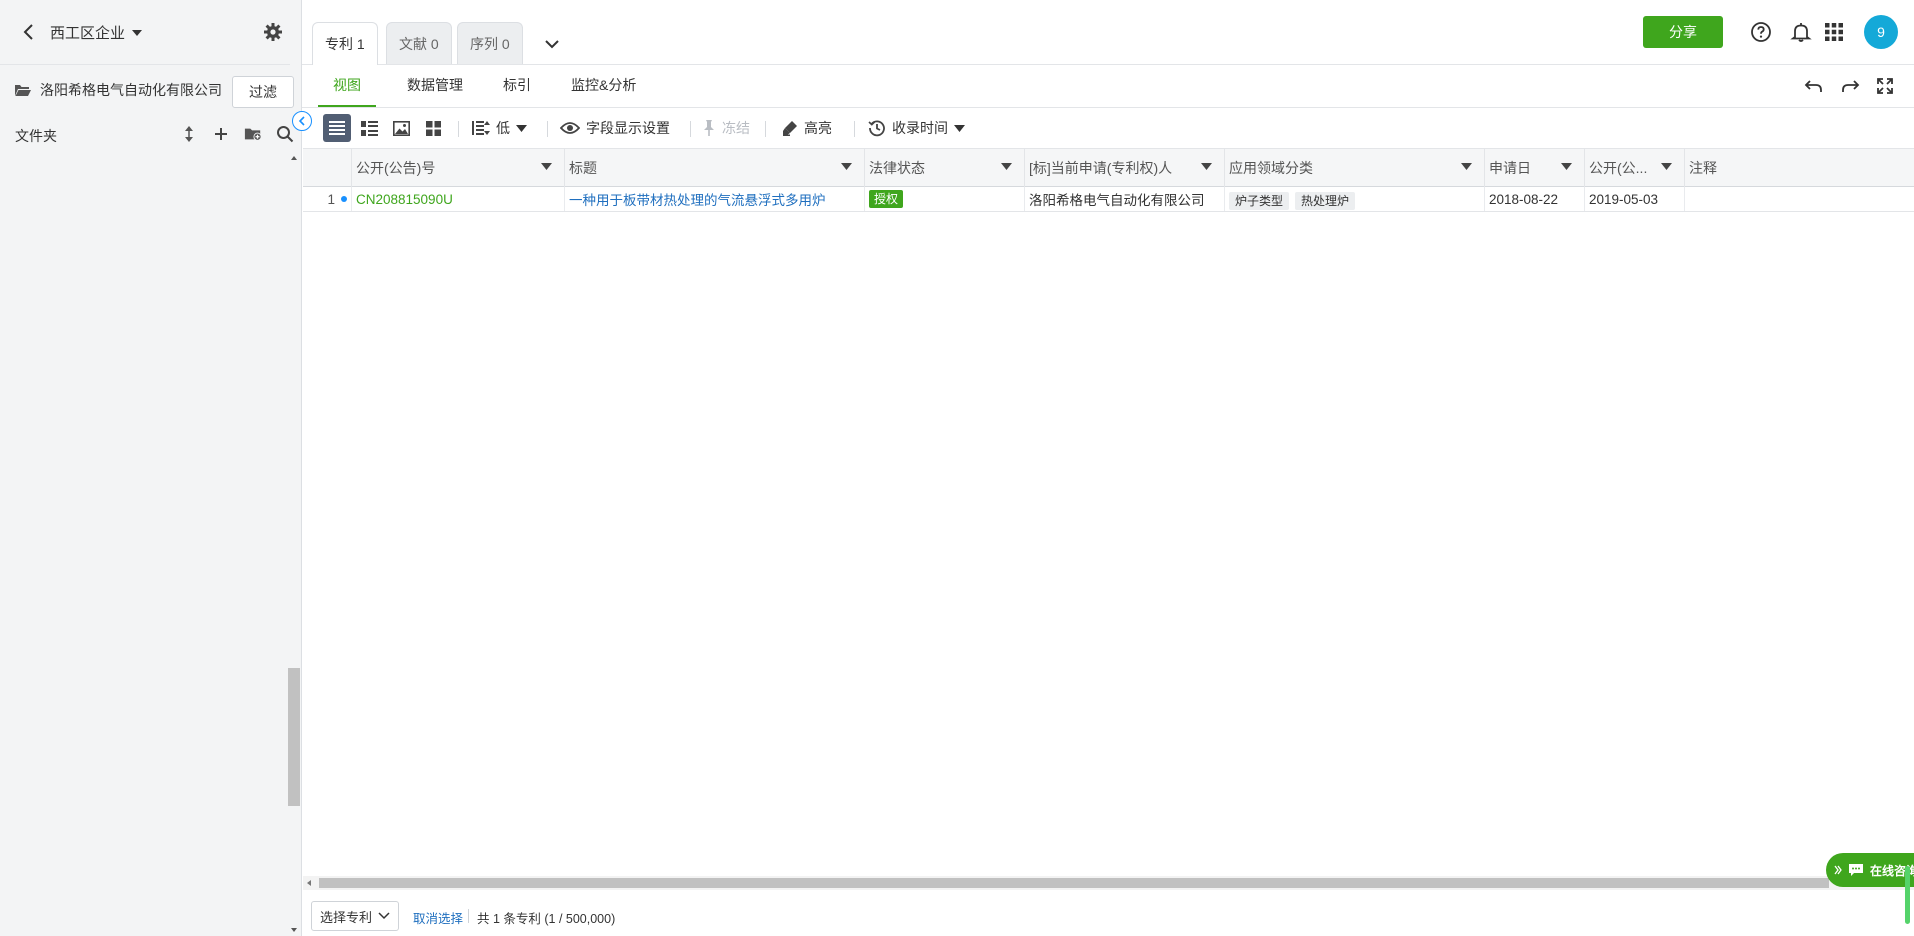  I want to click on card-view-button, so click(433, 128).